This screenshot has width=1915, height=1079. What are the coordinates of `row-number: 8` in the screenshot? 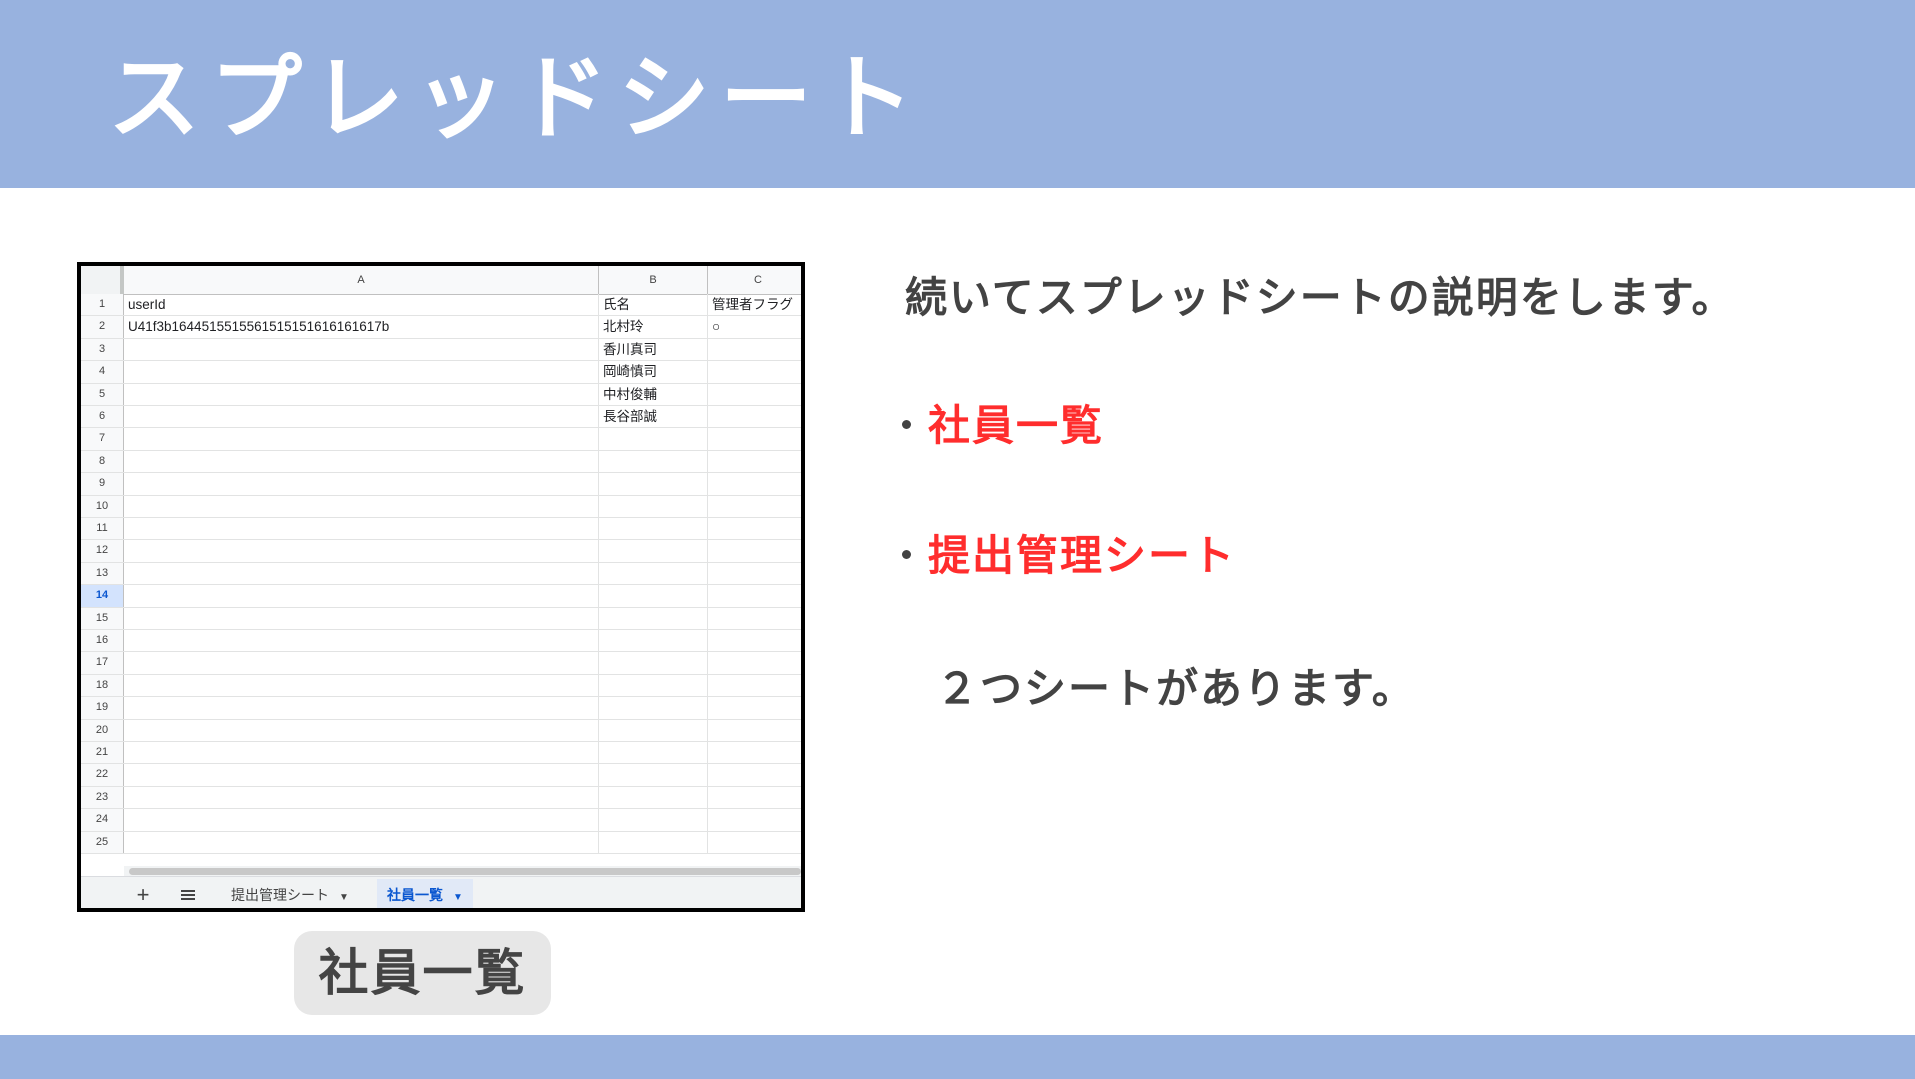 It's located at (102, 461).